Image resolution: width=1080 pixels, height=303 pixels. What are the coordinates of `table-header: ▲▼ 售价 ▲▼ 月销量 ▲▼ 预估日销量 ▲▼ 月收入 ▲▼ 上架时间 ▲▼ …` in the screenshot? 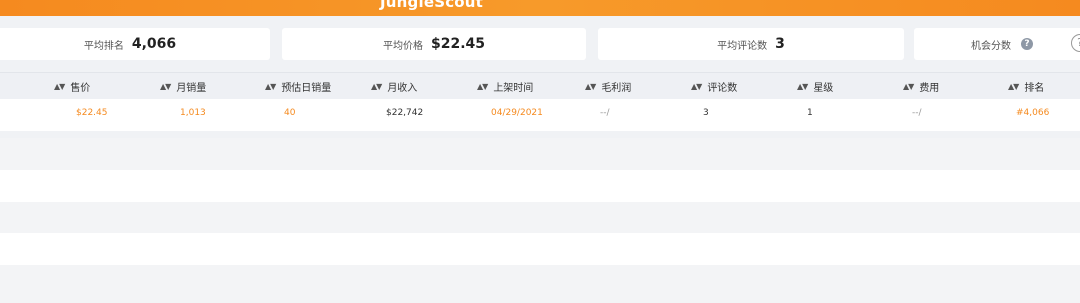 It's located at (540, 86).